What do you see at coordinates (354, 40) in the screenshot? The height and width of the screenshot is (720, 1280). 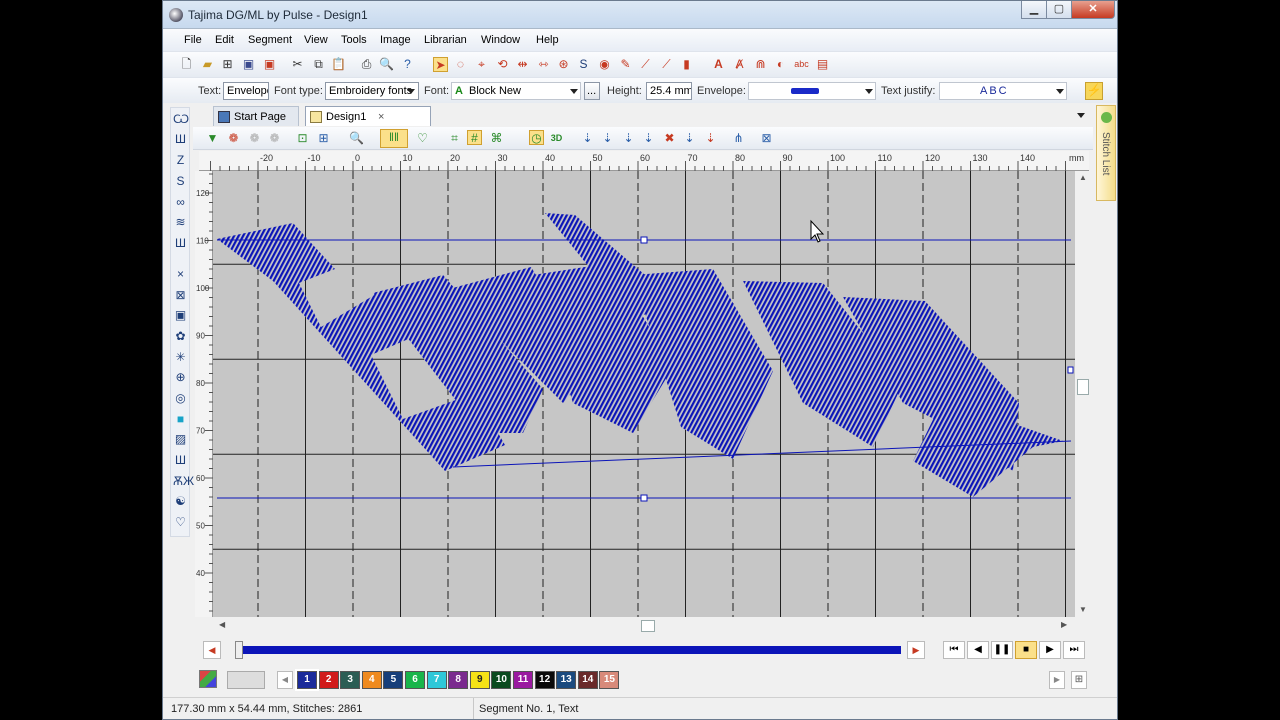 I see `menu-tools: Tools` at bounding box center [354, 40].